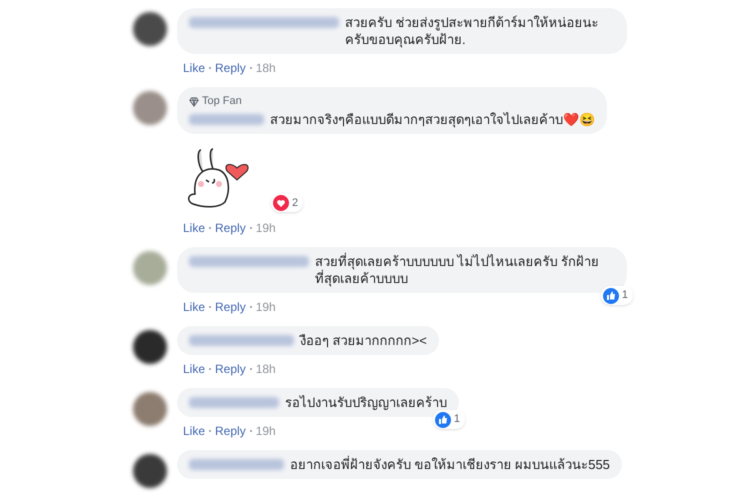 The height and width of the screenshot is (500, 750). I want to click on diamond-icon, so click(194, 101).